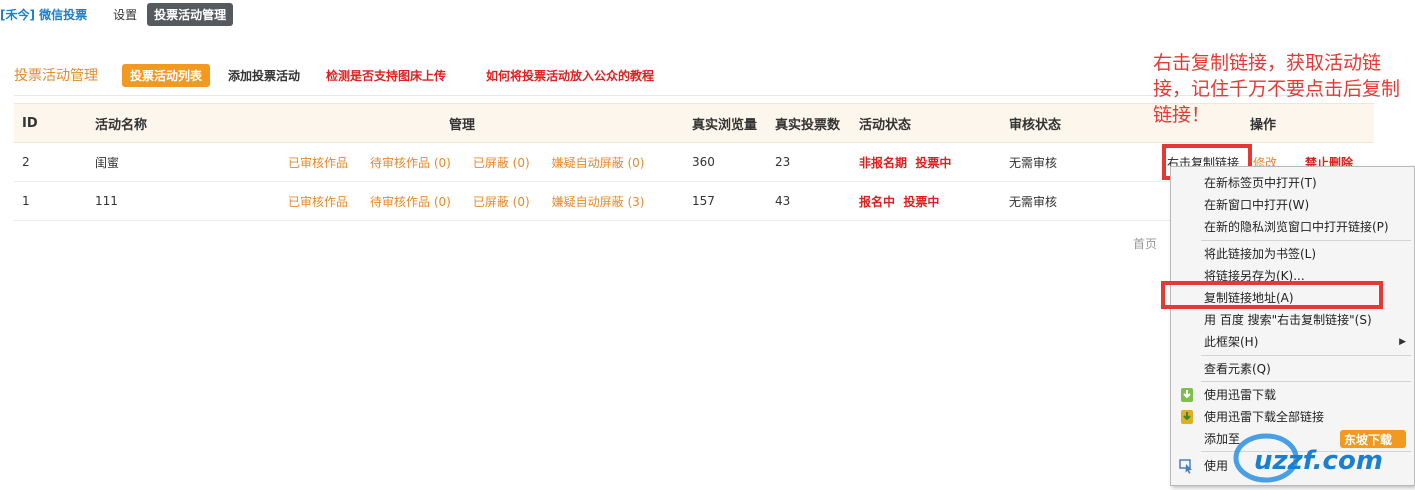 The image size is (1415, 490). Describe the element at coordinates (1272, 295) in the screenshot. I see `highlight-copy-link-menu` at that location.